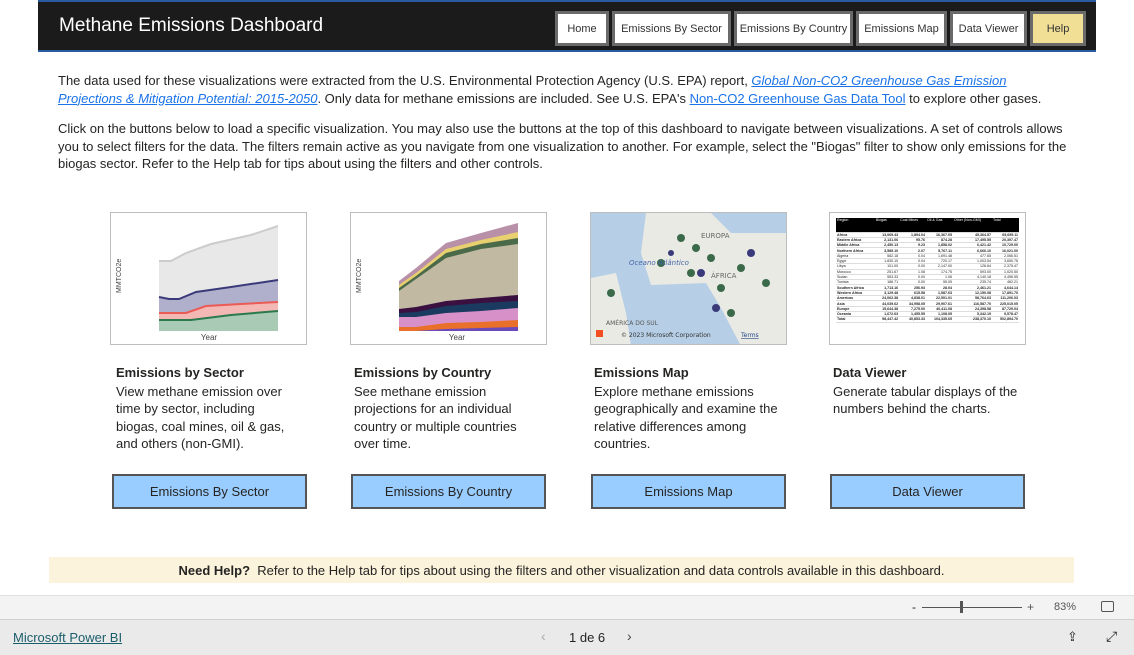 This screenshot has height=655, width=1134. I want to click on nav-data-viewer-button: Data Viewer, so click(988, 28).